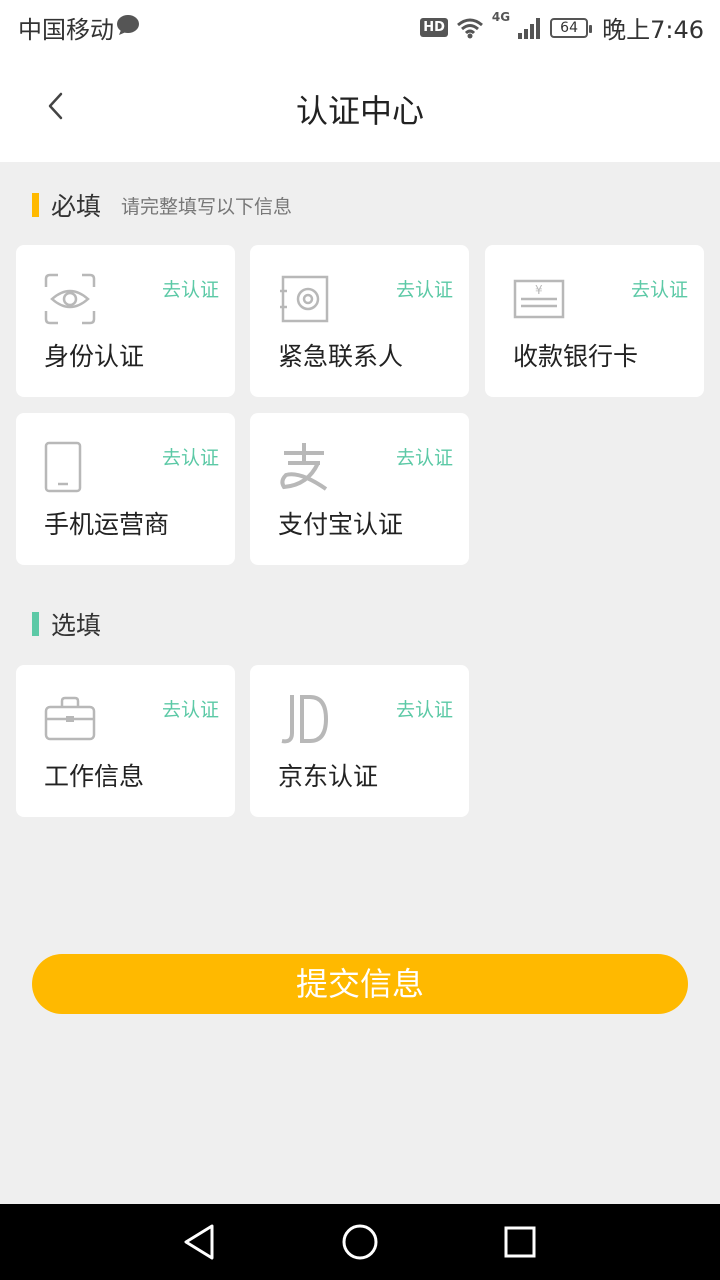 The width and height of the screenshot is (720, 1280). I want to click on submit-button: 提交信息, so click(360, 984).